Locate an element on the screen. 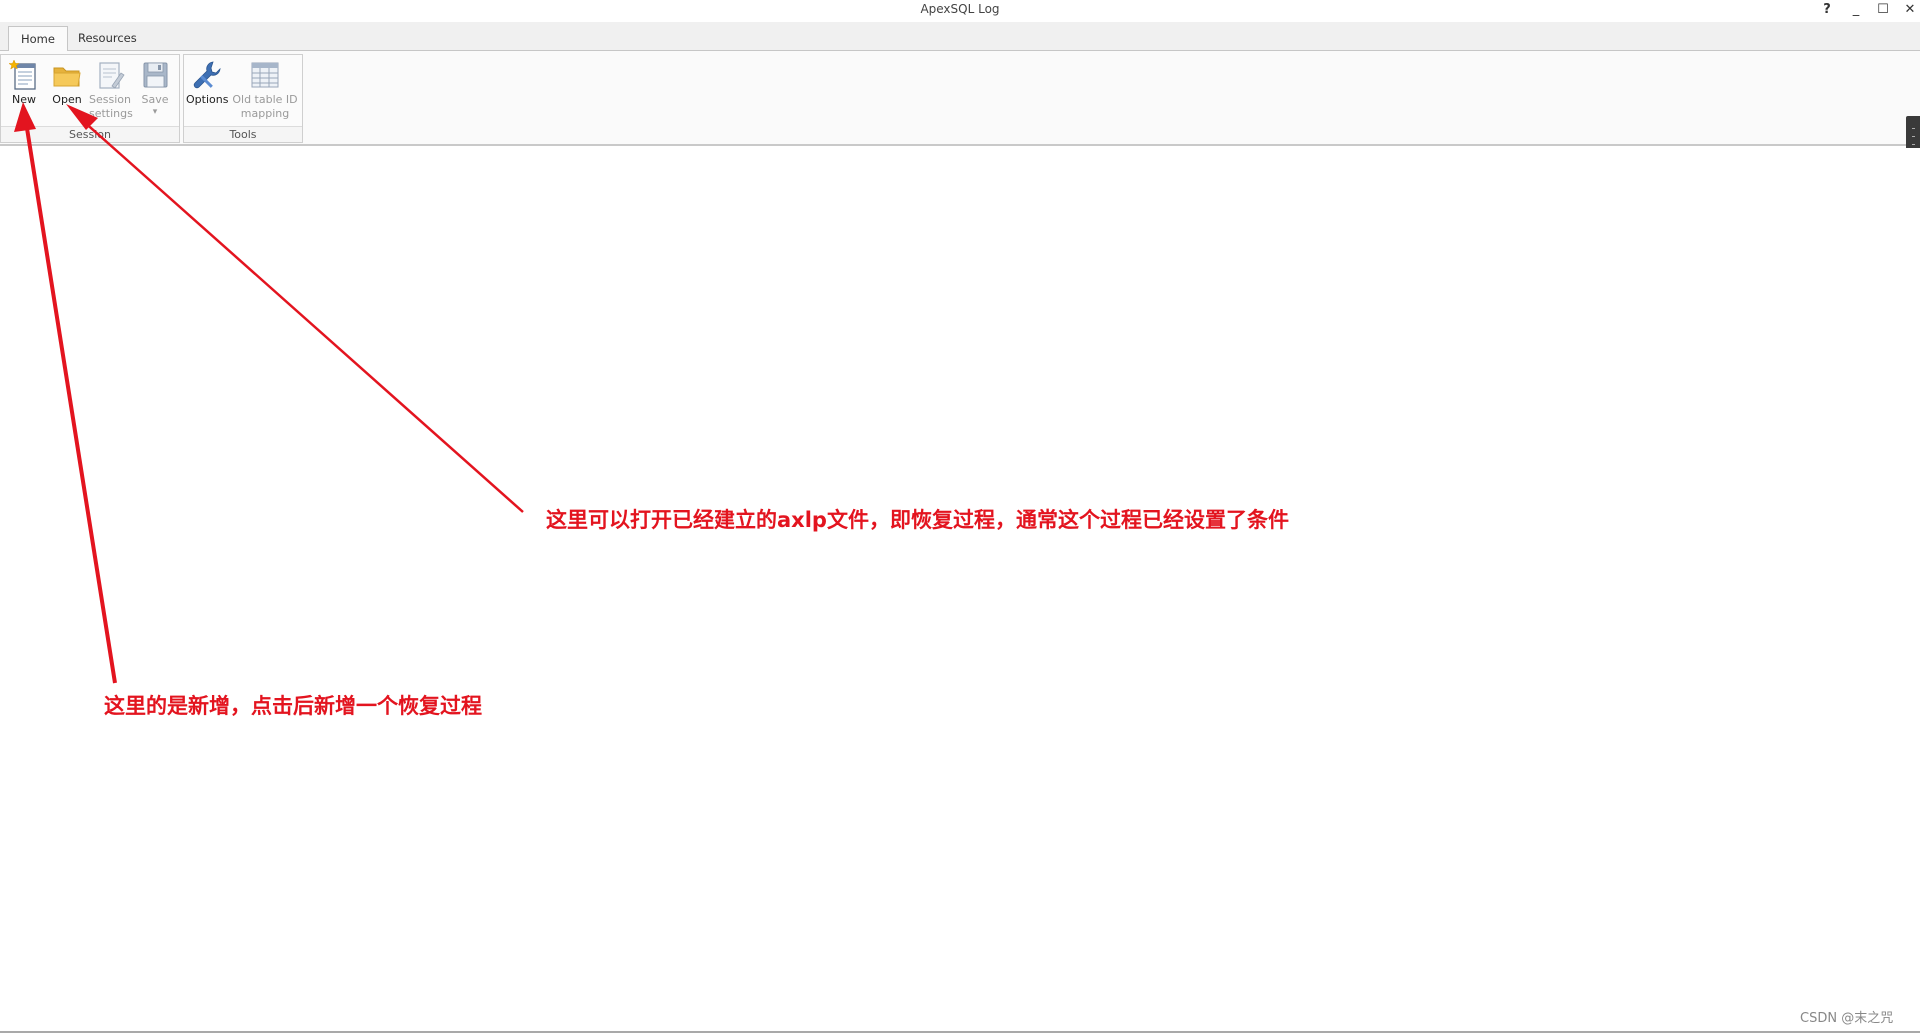 The image size is (1920, 1033). session-settings-button: Session settings is located at coordinates (111, 92).